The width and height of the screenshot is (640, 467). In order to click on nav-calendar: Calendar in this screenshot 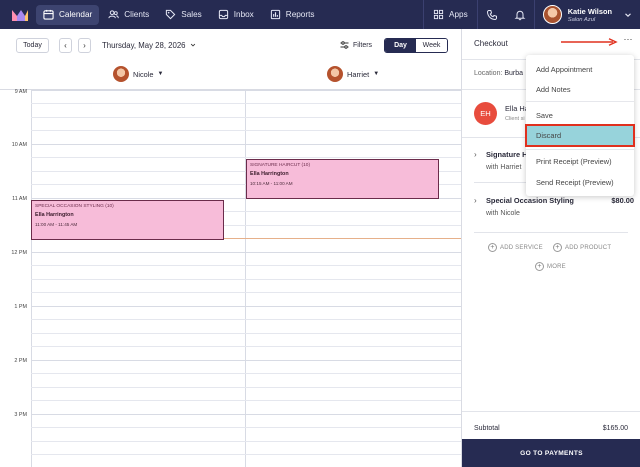, I will do `click(68, 14)`.